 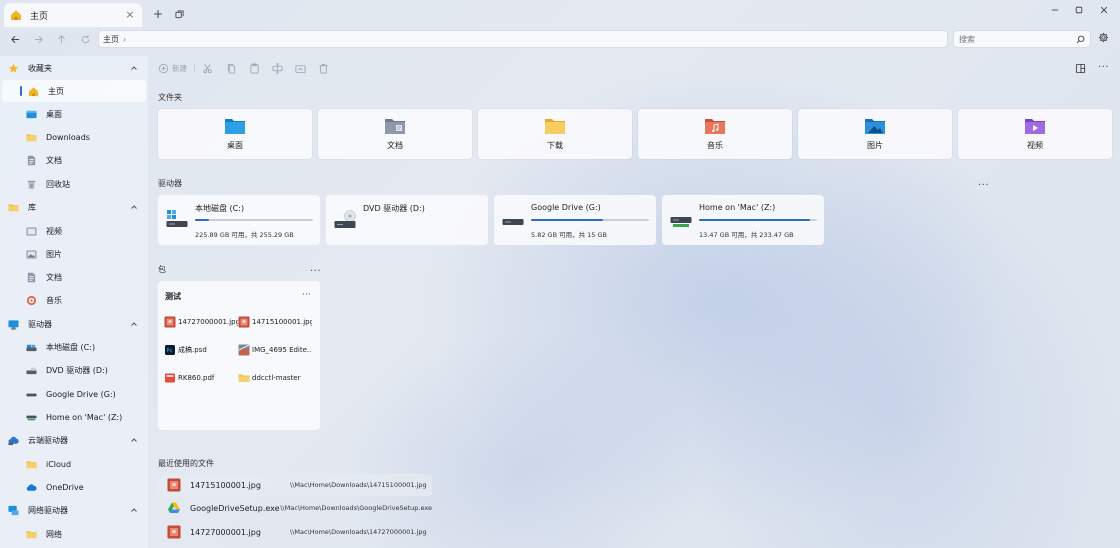 I want to click on bundle-more-button: ···, so click(x=306, y=295).